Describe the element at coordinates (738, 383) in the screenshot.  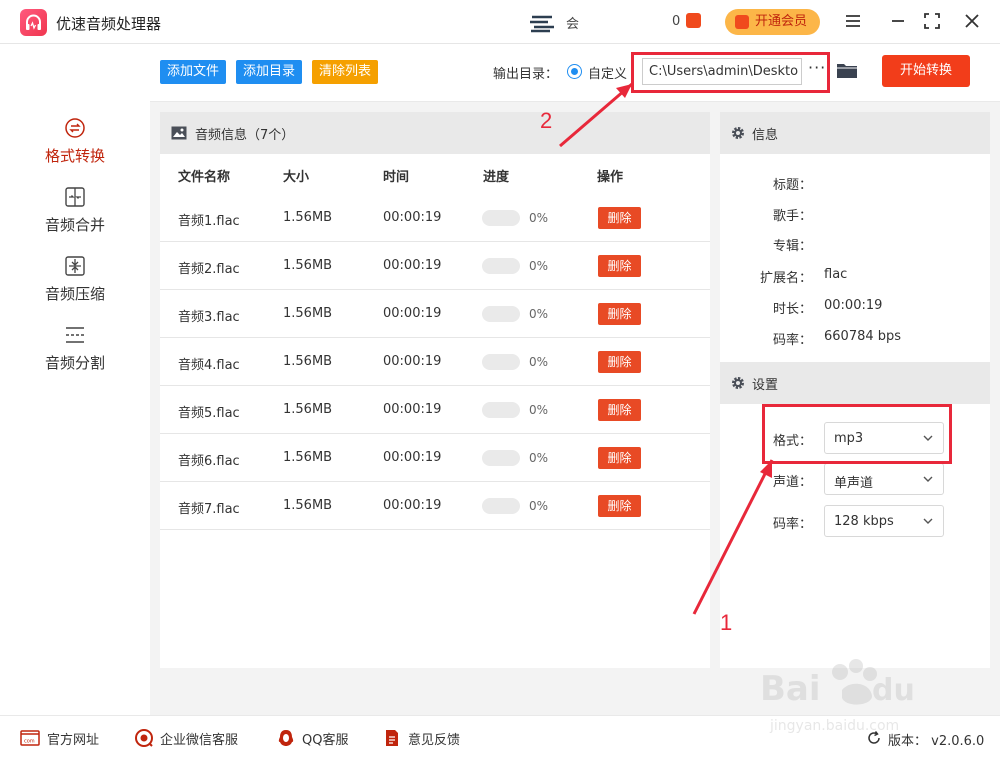
I see `gear-icon` at that location.